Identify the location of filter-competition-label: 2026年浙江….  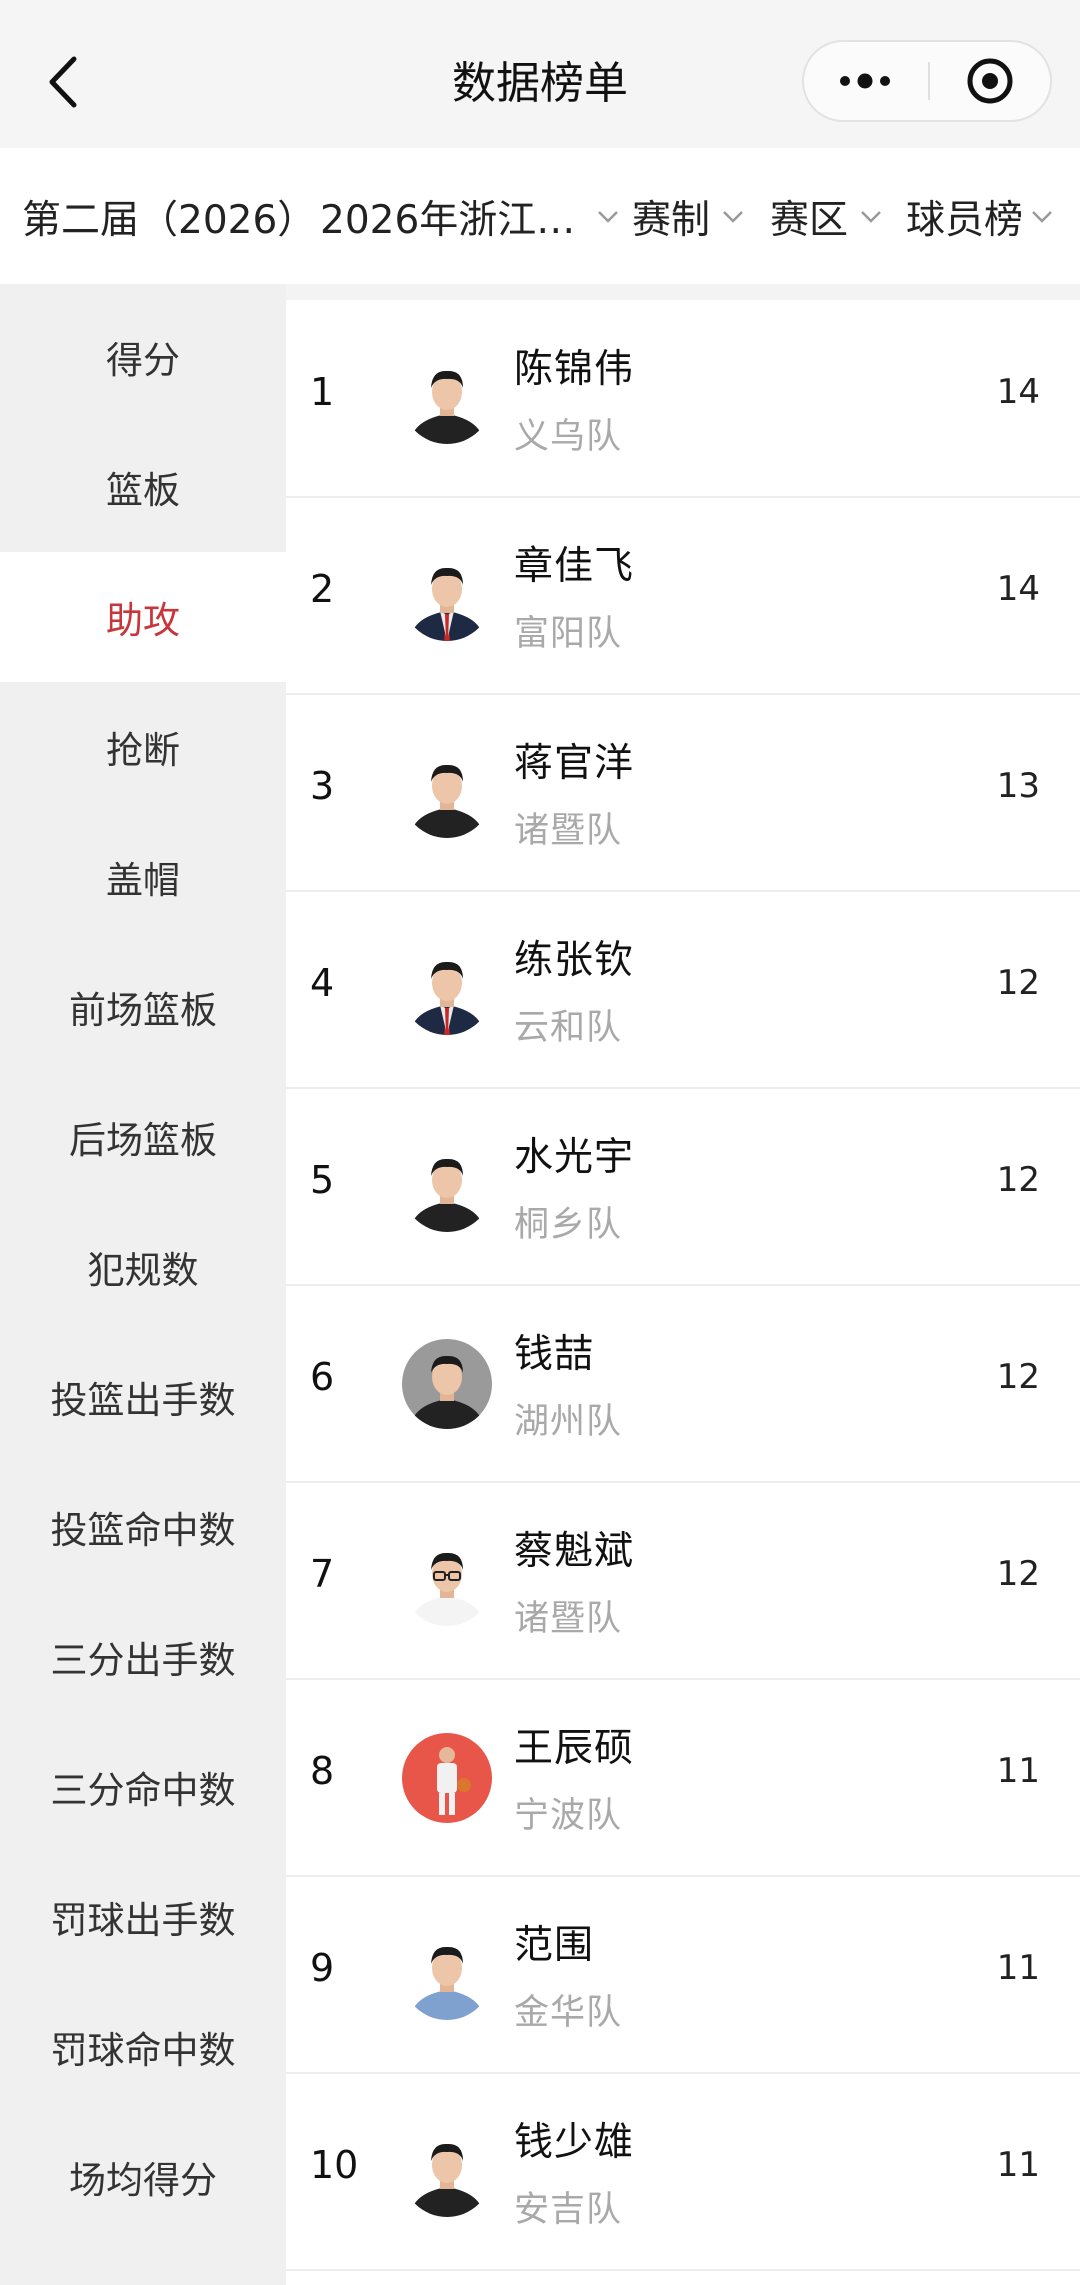
(448, 220).